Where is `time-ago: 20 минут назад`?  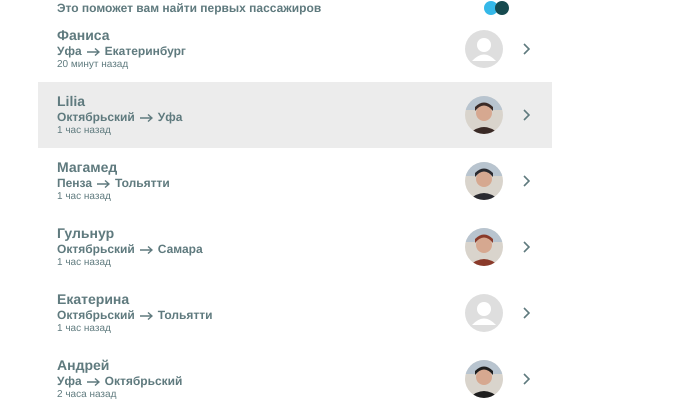
time-ago: 20 минут назад is located at coordinates (93, 65).